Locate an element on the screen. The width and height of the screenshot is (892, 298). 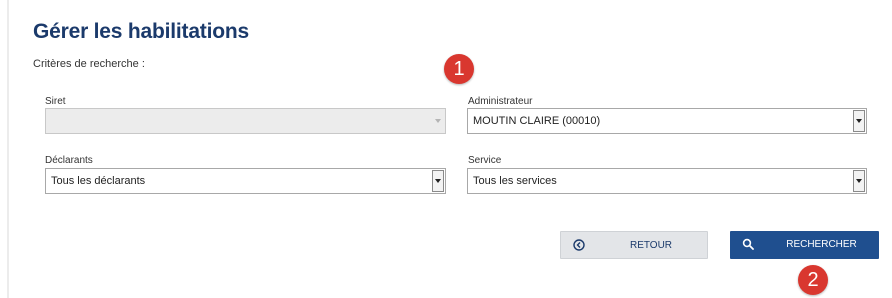
service-select: Tous les services is located at coordinates (667, 181).